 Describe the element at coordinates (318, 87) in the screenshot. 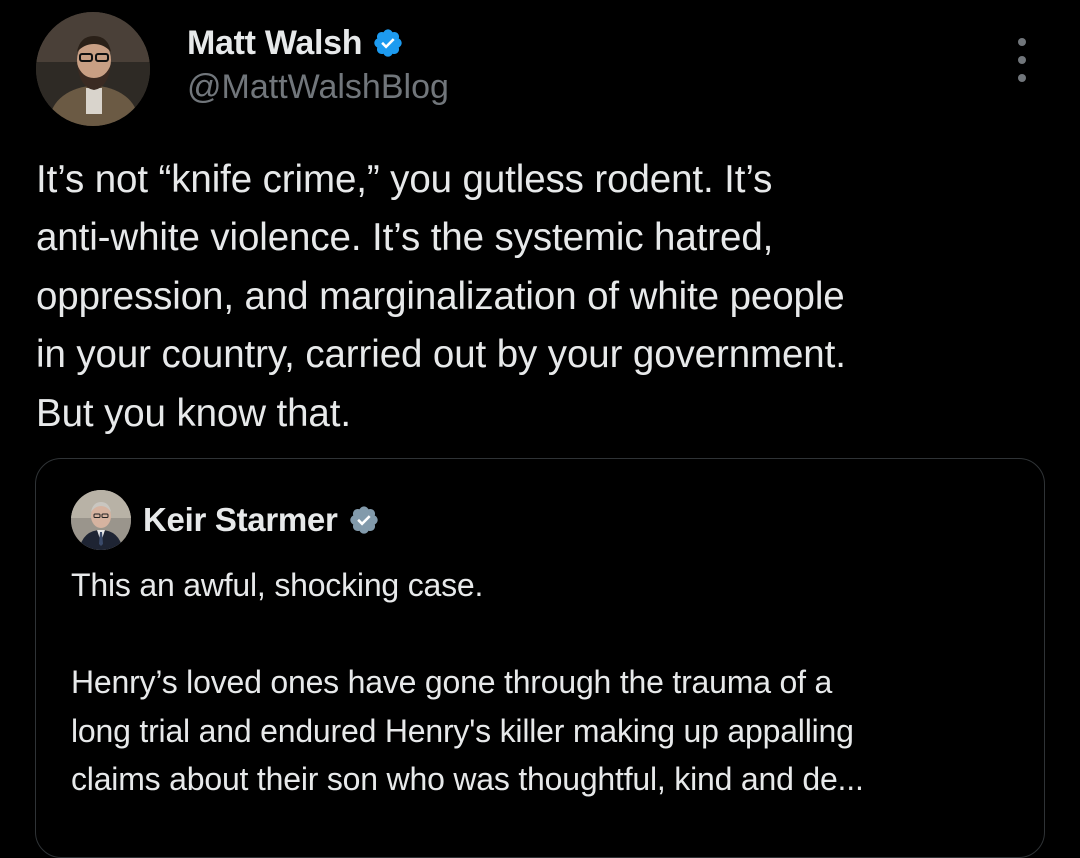

I see `author-handle: @MattWalshBlog` at that location.